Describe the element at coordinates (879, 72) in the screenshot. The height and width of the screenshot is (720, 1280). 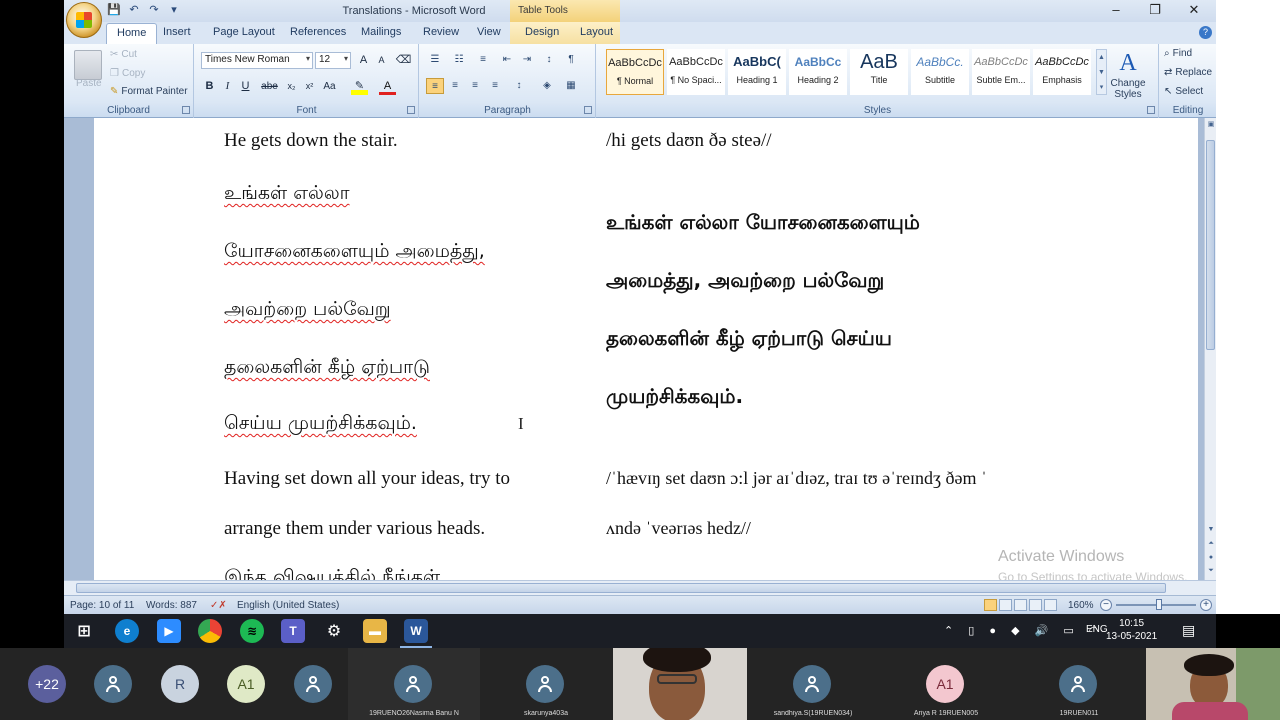
I see `style-title: AaB Title` at that location.